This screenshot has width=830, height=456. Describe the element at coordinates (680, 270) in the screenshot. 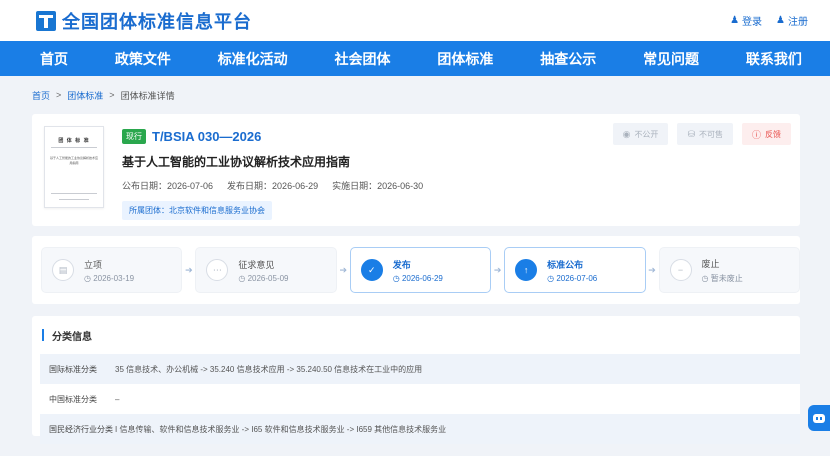

I see `minus-icon: −` at that location.